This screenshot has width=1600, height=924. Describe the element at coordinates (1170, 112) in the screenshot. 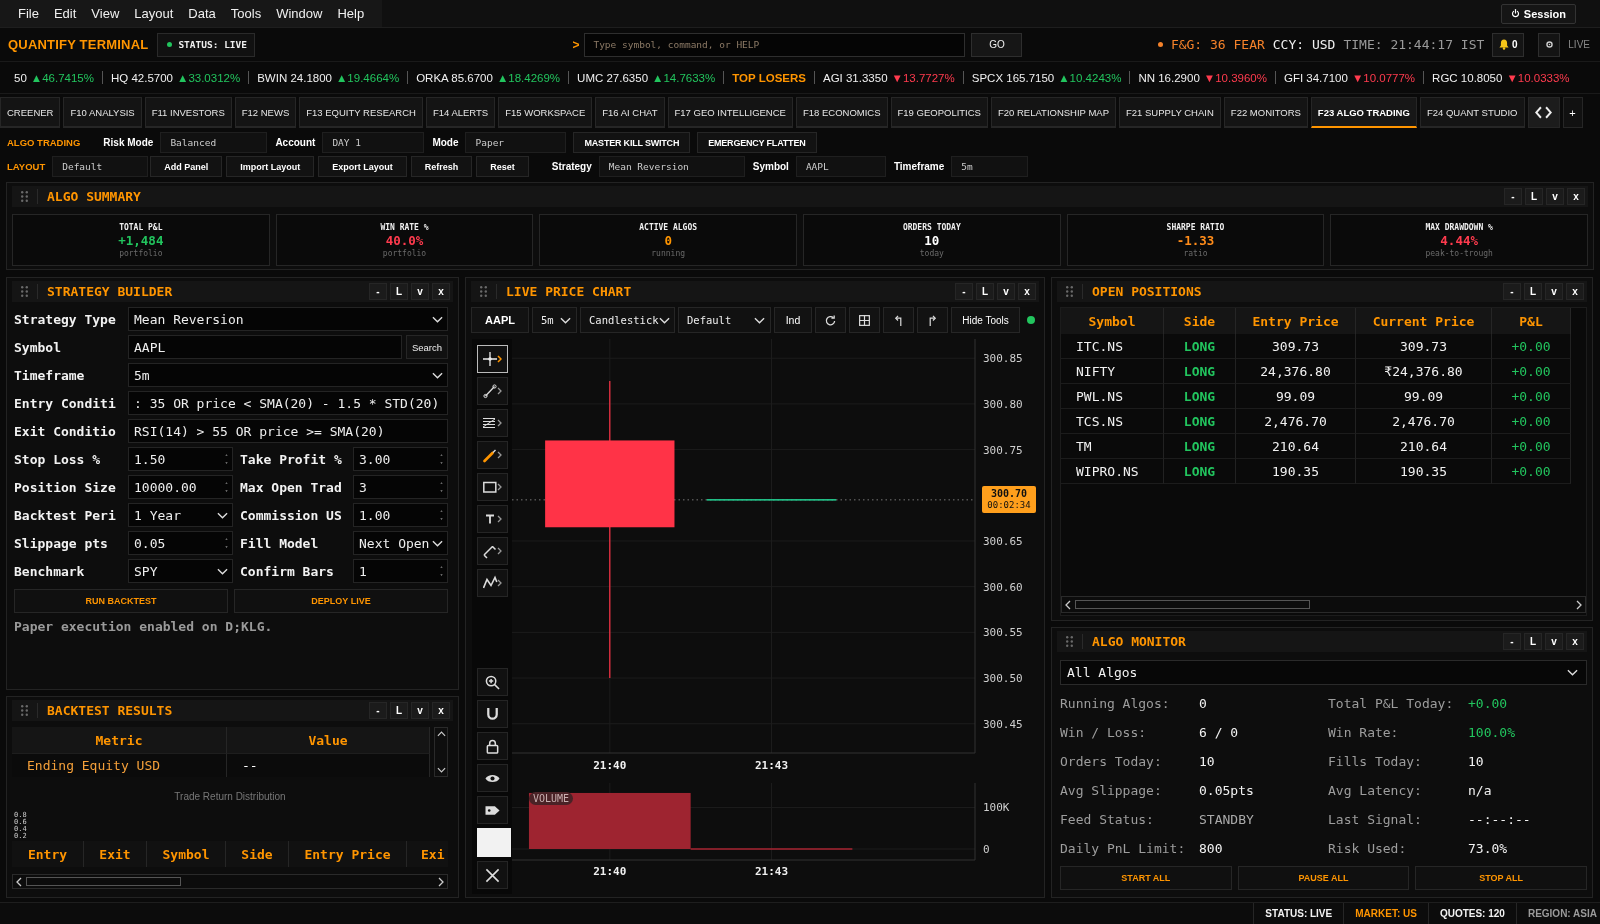

I see `function-tab: F21 SUPPLY CHAIN` at that location.